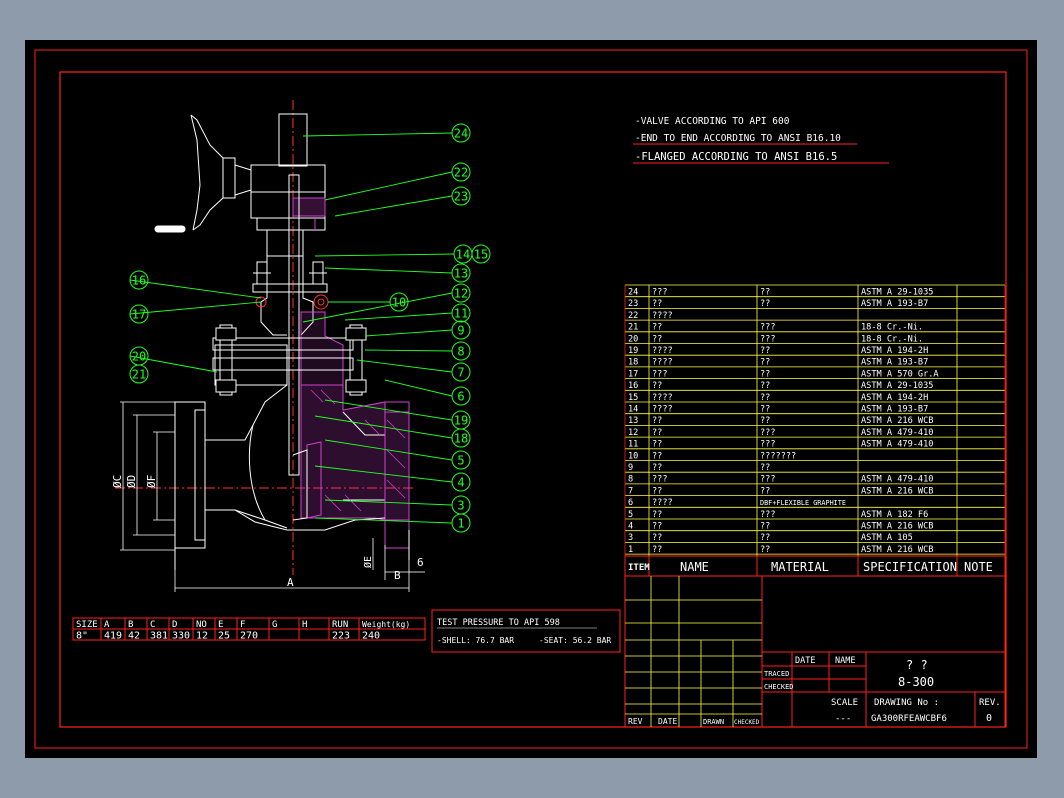 The image size is (1064, 798). What do you see at coordinates (815, 408) in the screenshot?
I see `bom-row: 14?????? ASTM A 193-B7` at bounding box center [815, 408].